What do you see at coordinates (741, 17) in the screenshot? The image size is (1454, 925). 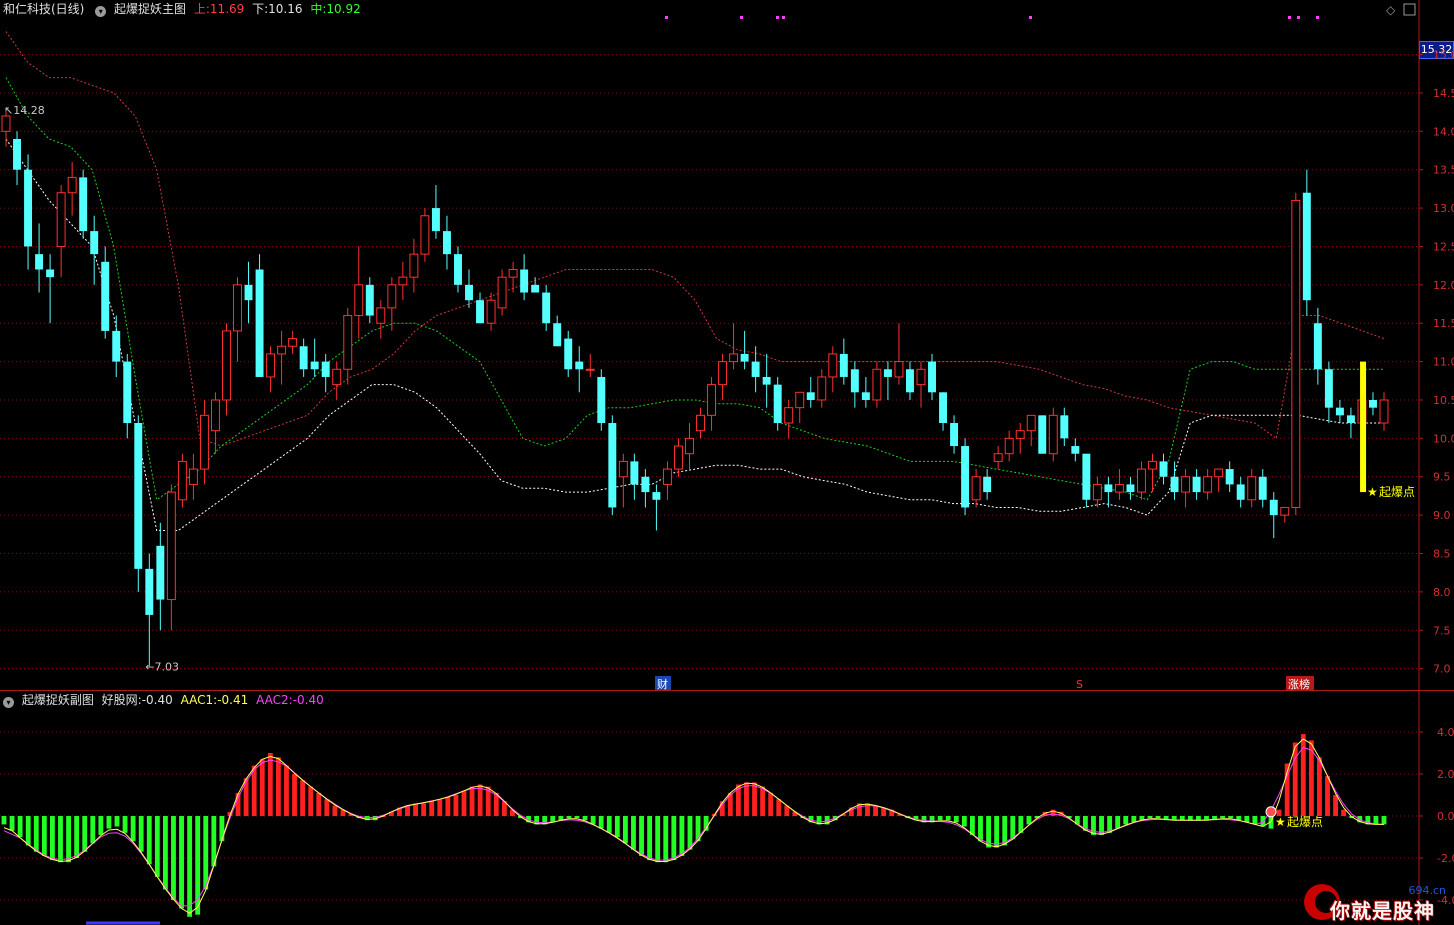 I see `top-marker` at bounding box center [741, 17].